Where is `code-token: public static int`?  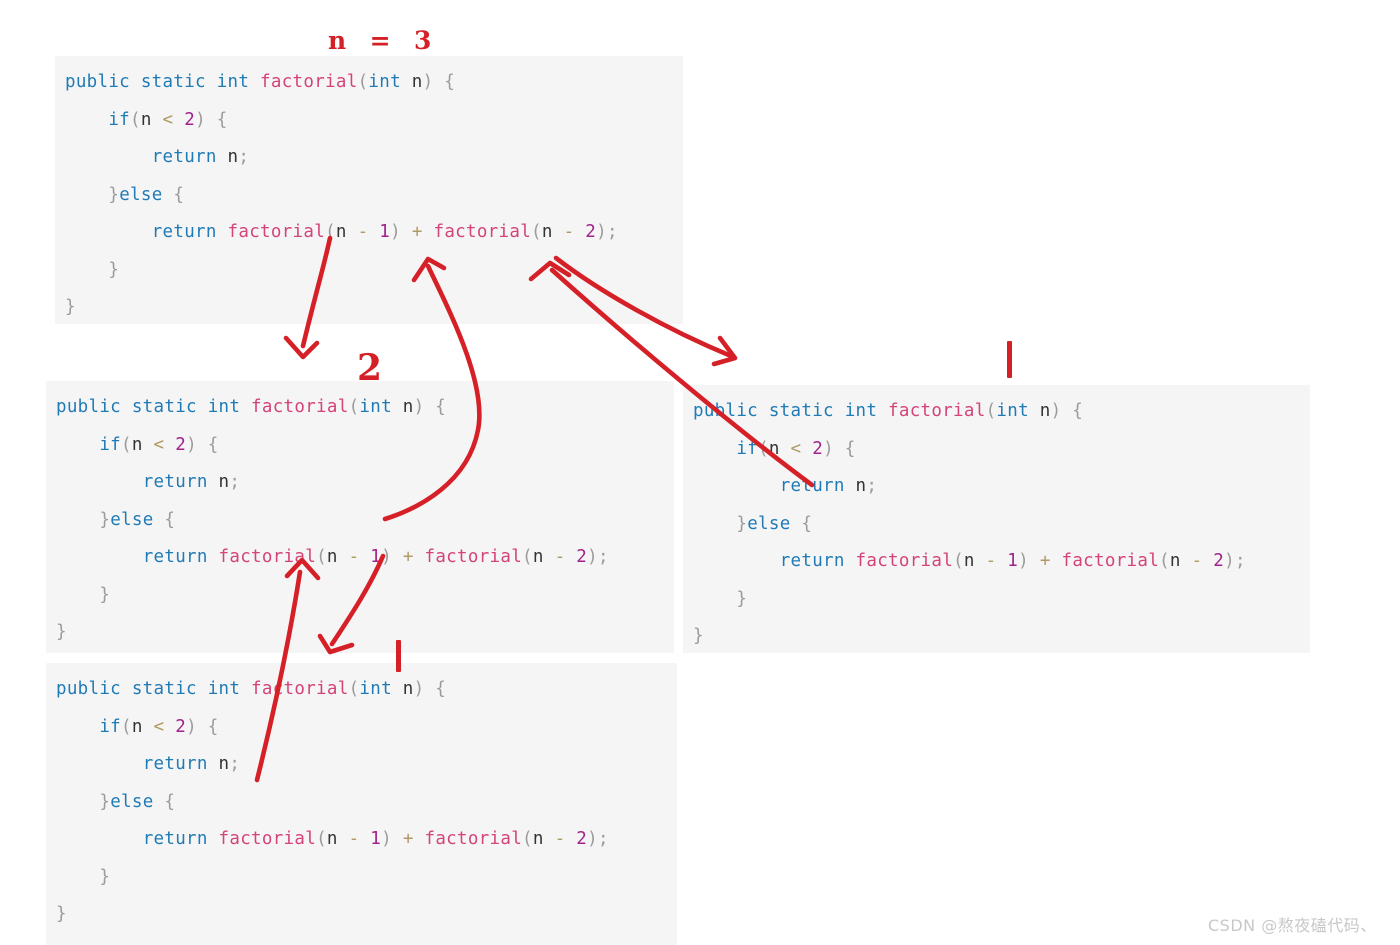
code-token: public static int is located at coordinates (163, 82).